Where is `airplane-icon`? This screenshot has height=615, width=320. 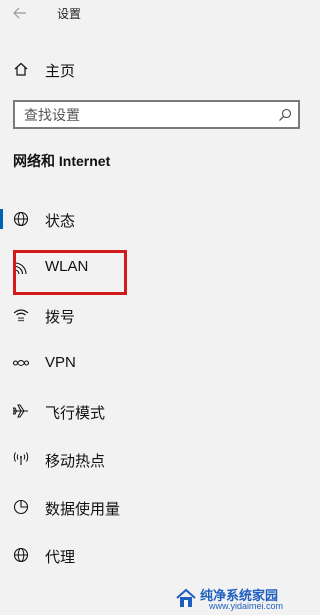 airplane-icon is located at coordinates (20, 411).